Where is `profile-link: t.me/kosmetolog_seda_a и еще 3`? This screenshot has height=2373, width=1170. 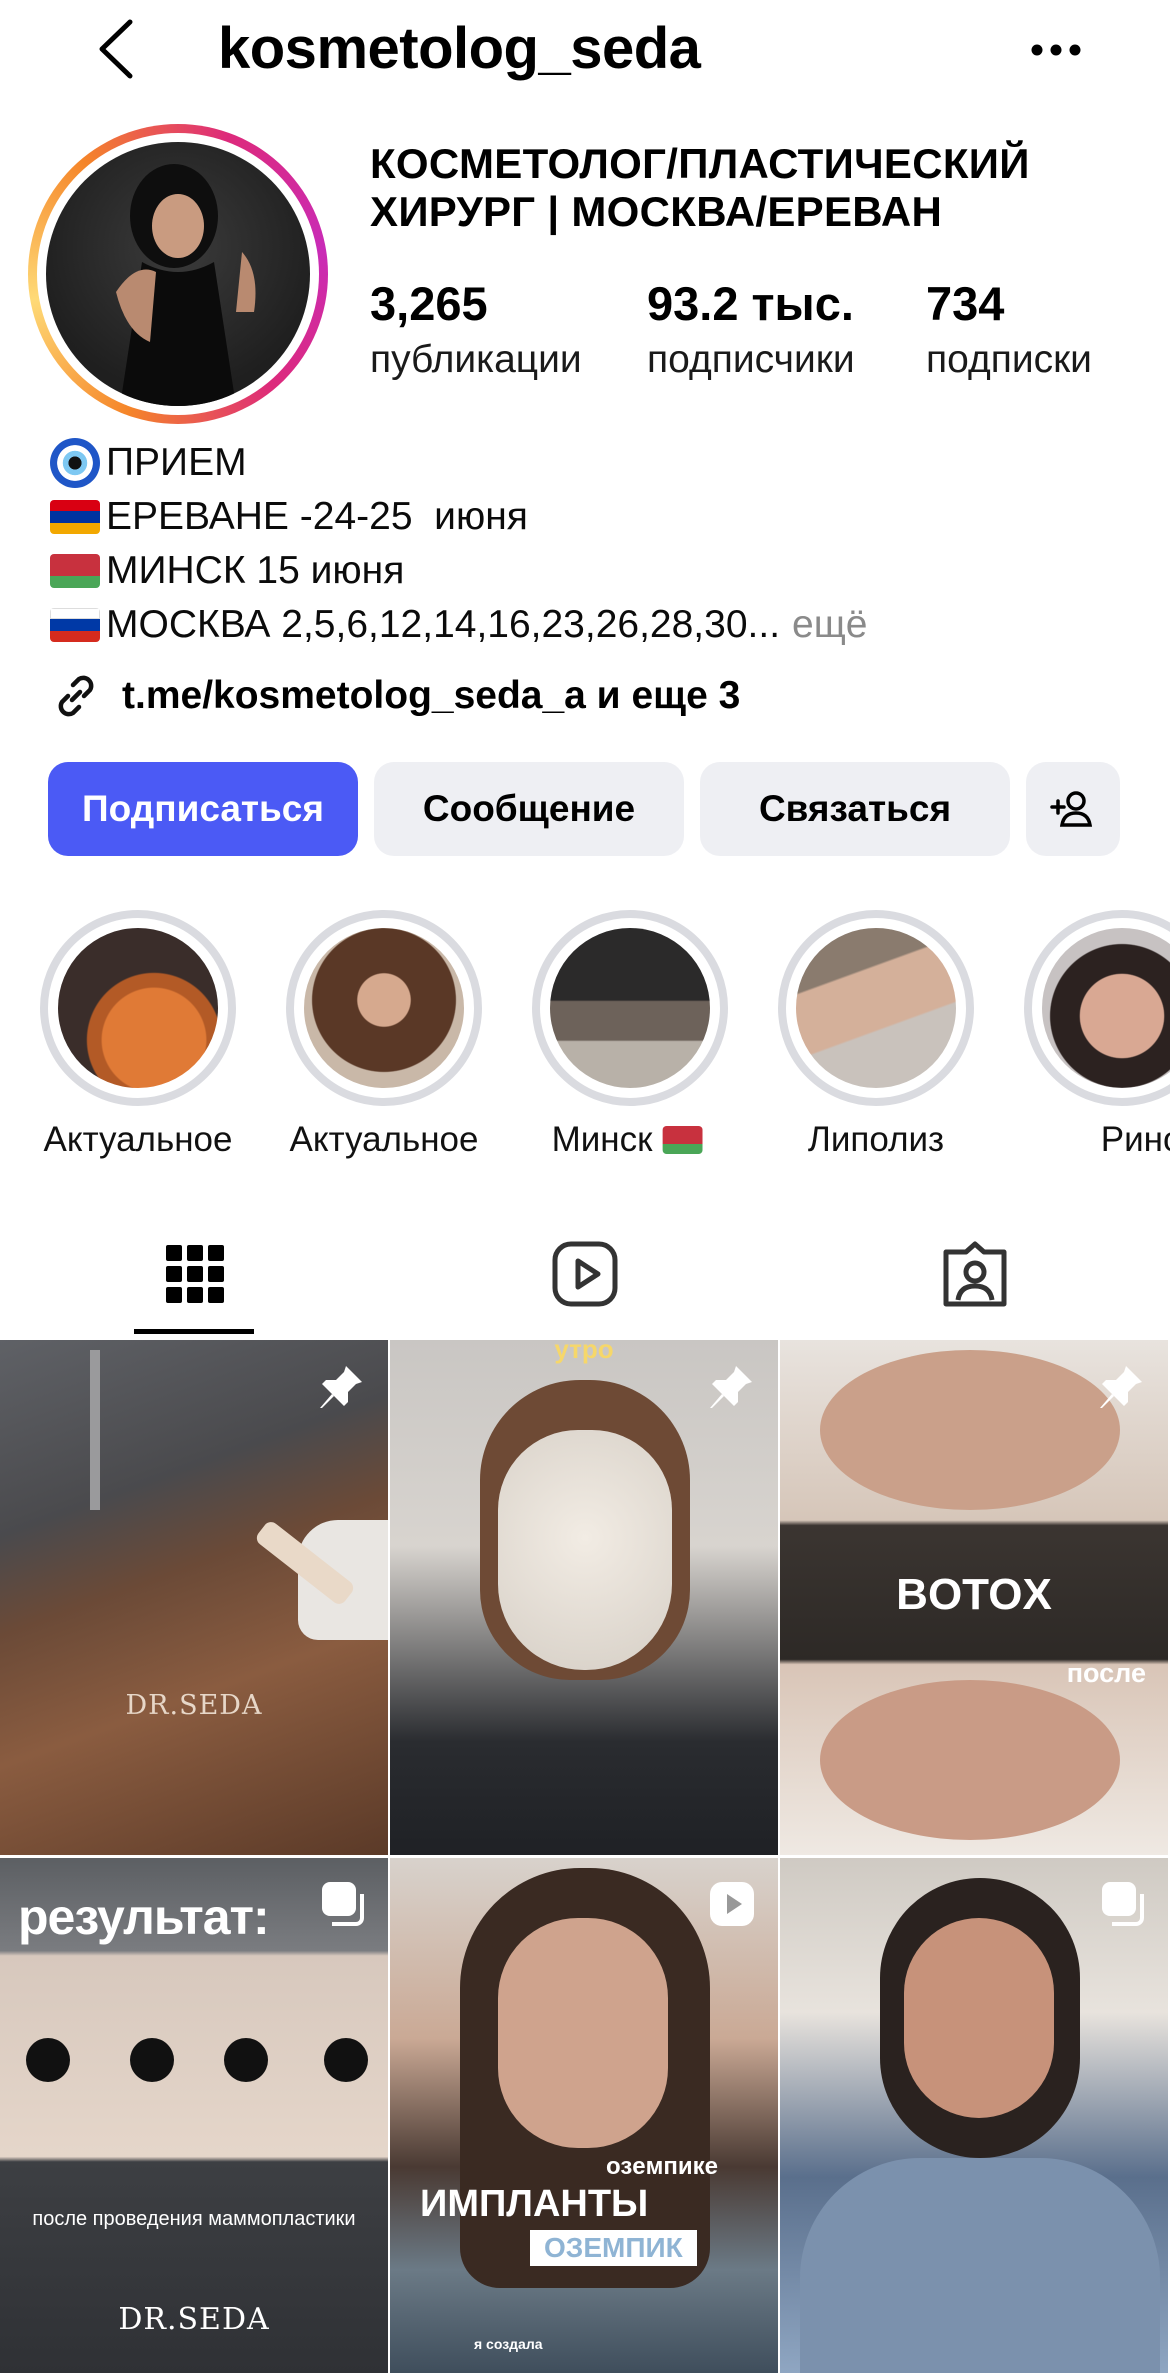 profile-link: t.me/kosmetolog_seda_a и еще 3 is located at coordinates (395, 696).